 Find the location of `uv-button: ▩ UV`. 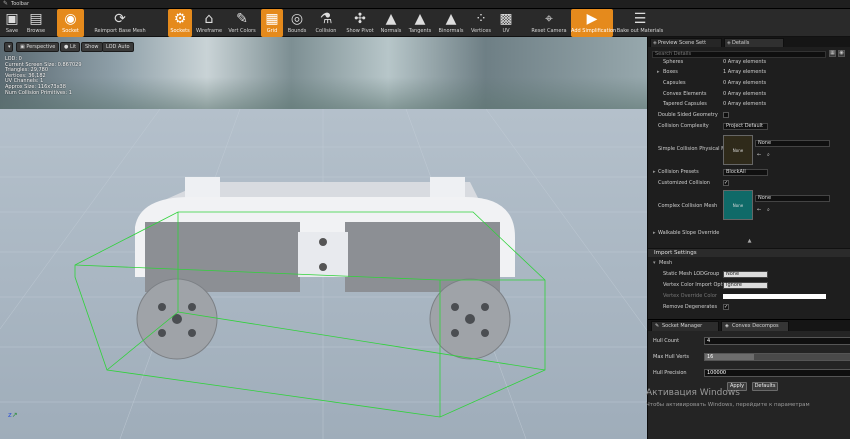

uv-button: ▩ UV is located at coordinates (506, 23).